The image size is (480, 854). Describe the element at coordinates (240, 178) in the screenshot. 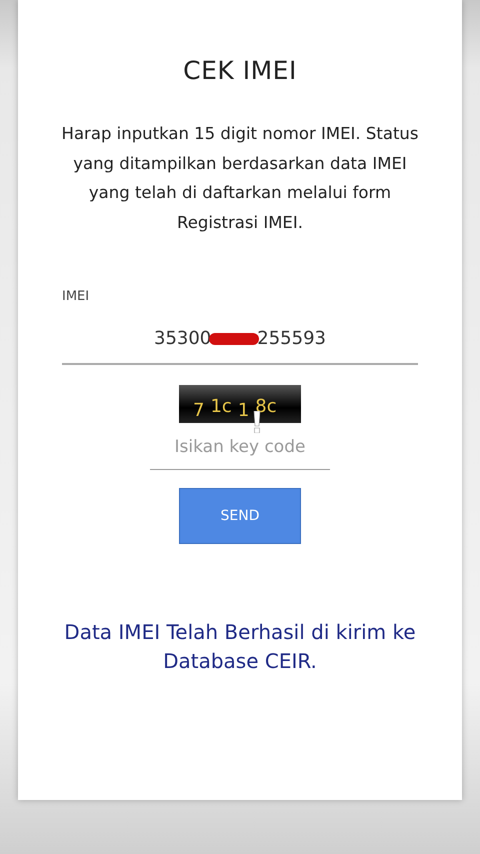

I see `instructions: Harap inputkan 15 digit nomor IMEI. Status yang ditampilkan berdasarkan data IMEI yang telah di daftarkan melalui form Registrasi IMEI.` at that location.